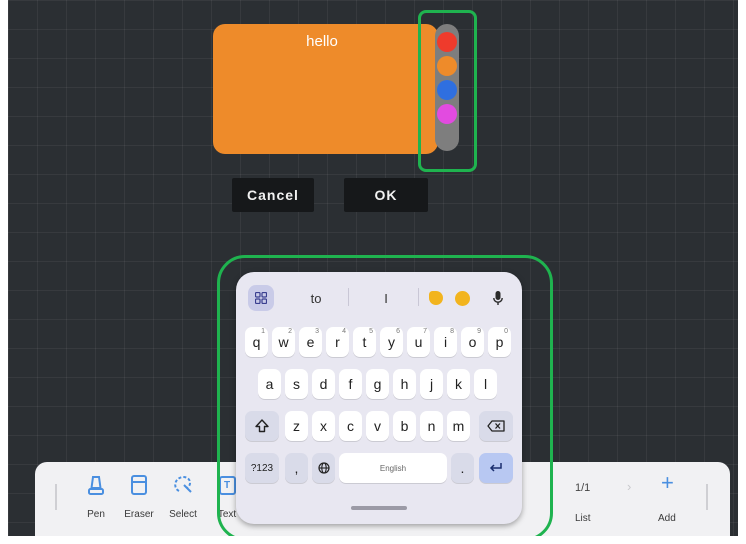 The height and width of the screenshot is (544, 746). Describe the element at coordinates (183, 514) in the screenshot. I see `tool-select-label: Select` at that location.